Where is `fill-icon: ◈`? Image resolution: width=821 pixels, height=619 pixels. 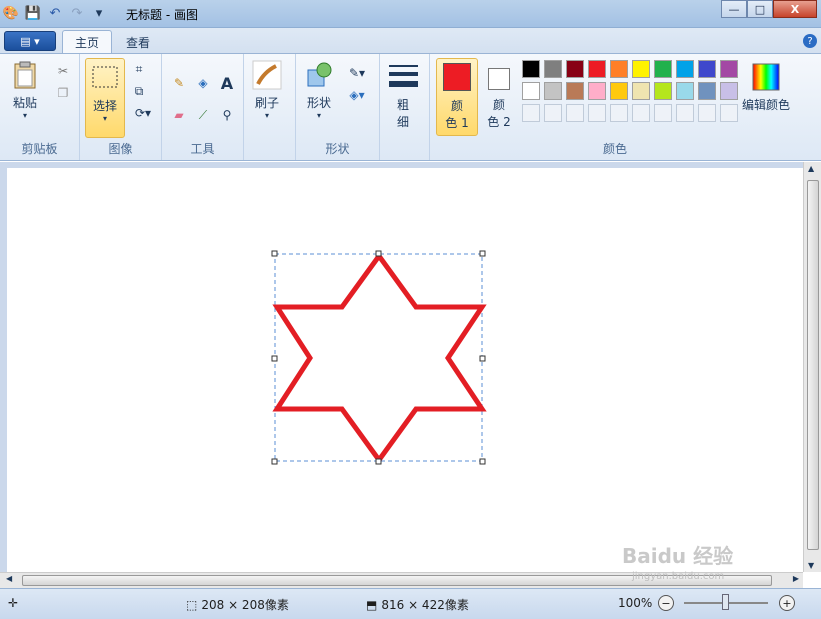
fill-icon: ◈ is located at coordinates (203, 83).